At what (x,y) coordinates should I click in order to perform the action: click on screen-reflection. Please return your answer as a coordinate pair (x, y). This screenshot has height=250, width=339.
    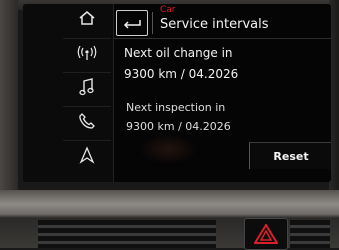
    Looking at the image, I should click on (168, 149).